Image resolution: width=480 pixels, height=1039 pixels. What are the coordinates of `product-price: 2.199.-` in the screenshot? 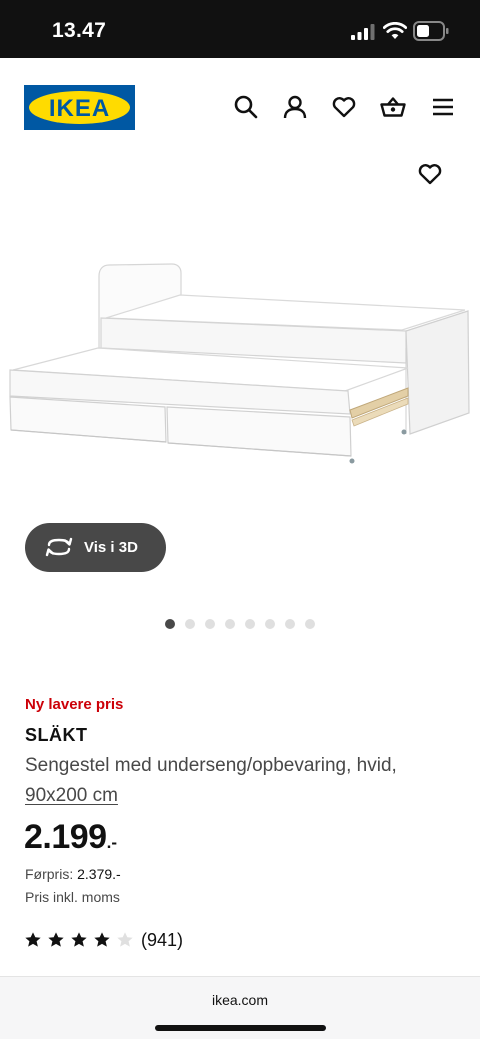 It's located at (70, 837).